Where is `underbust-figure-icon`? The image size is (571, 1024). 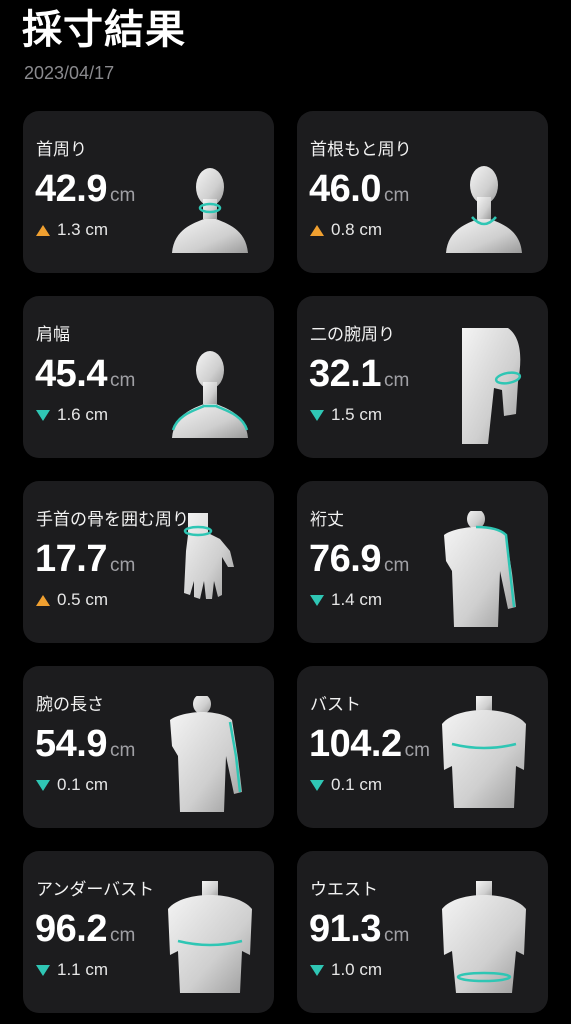
underbust-figure-icon is located at coordinates (210, 940).